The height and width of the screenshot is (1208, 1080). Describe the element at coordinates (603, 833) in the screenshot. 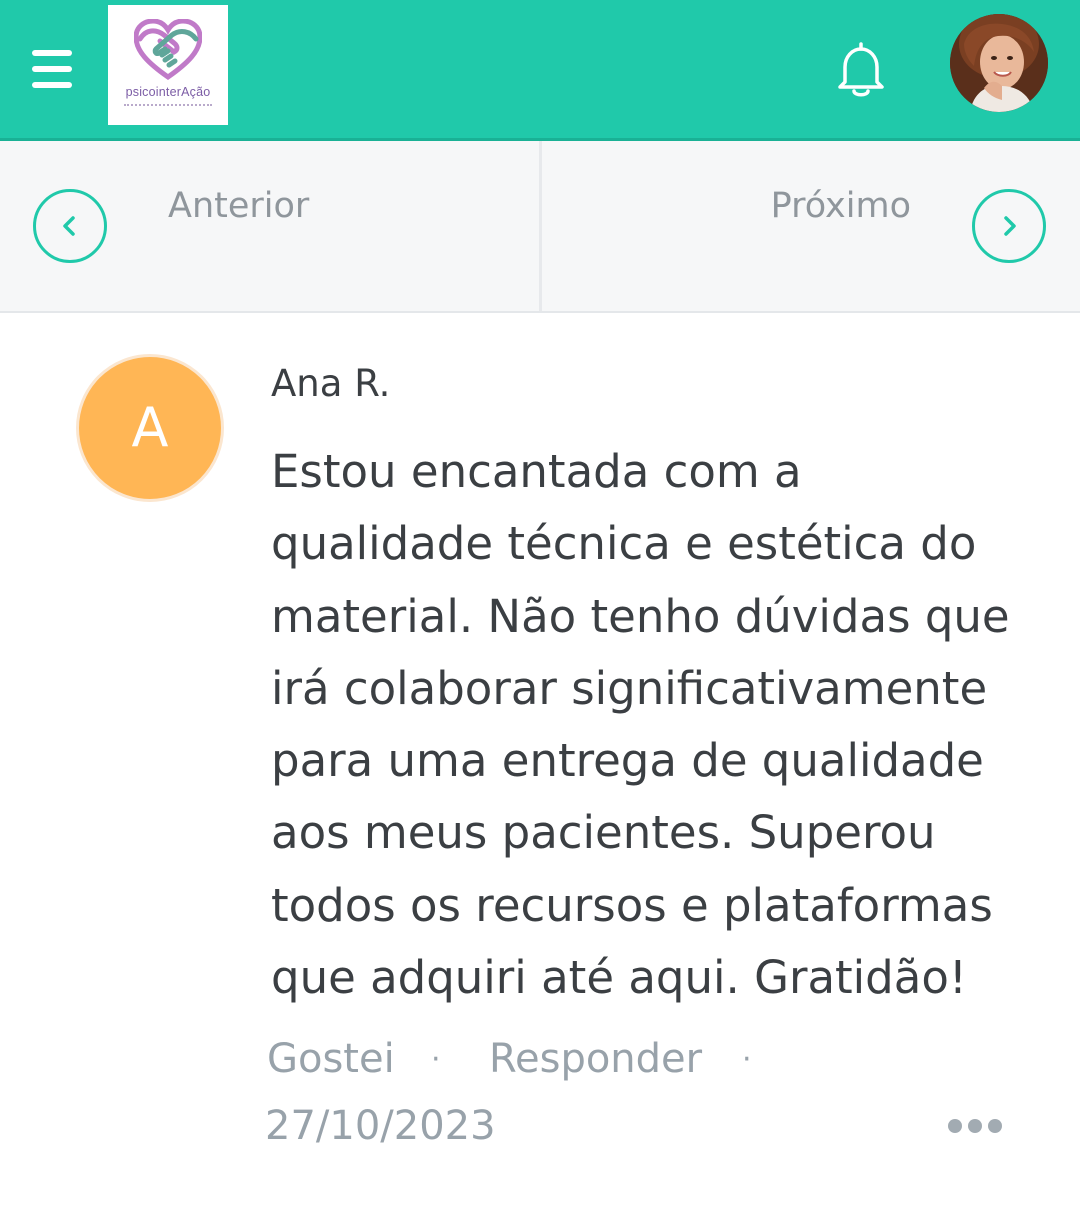

I see `comment-line: aos meus pacientes. Superou` at that location.